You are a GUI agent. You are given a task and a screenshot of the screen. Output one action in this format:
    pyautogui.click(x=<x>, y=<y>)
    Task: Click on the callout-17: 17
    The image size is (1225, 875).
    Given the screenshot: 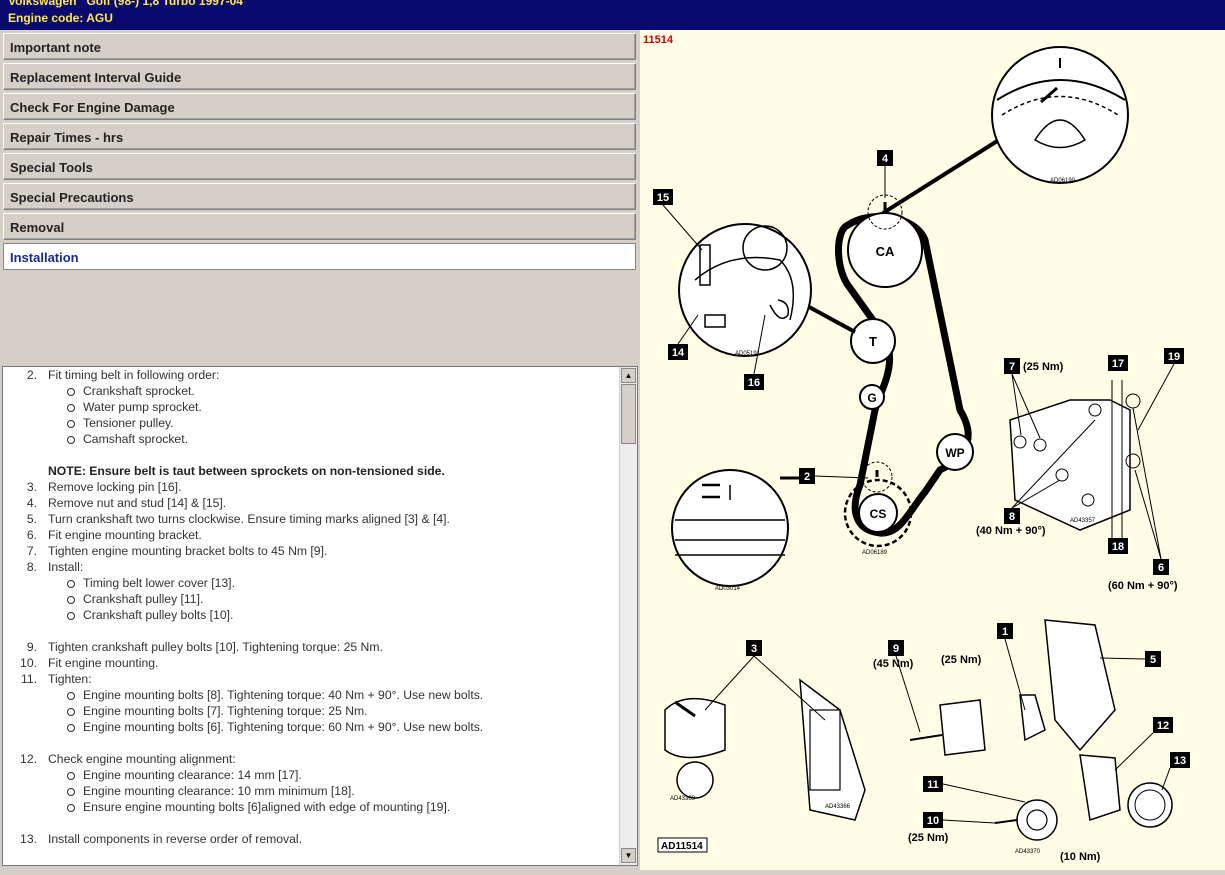 What is the action you would take?
    pyautogui.click(x=1118, y=364)
    